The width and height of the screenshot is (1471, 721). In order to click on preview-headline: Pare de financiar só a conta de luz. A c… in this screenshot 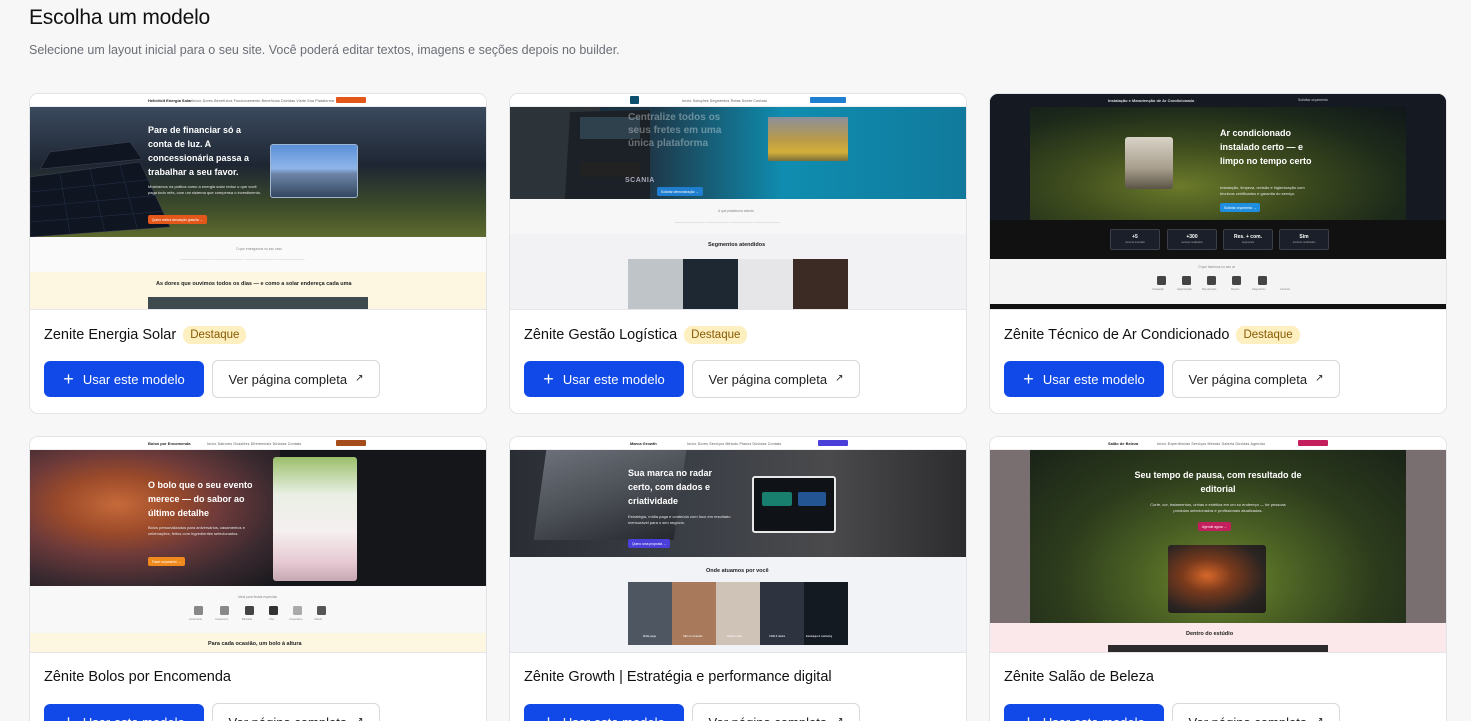, I will do `click(199, 151)`.